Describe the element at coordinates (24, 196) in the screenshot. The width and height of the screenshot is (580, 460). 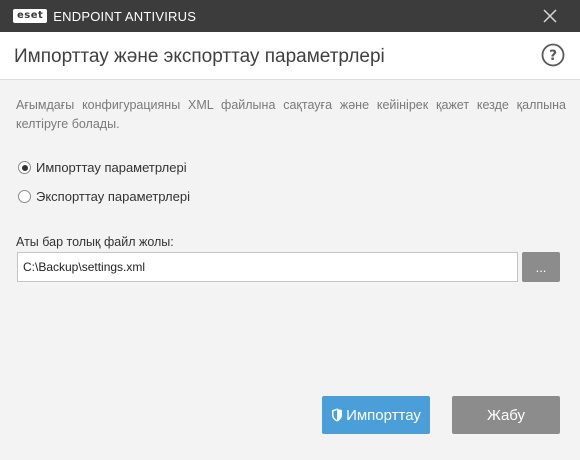
I see `export-radio` at that location.